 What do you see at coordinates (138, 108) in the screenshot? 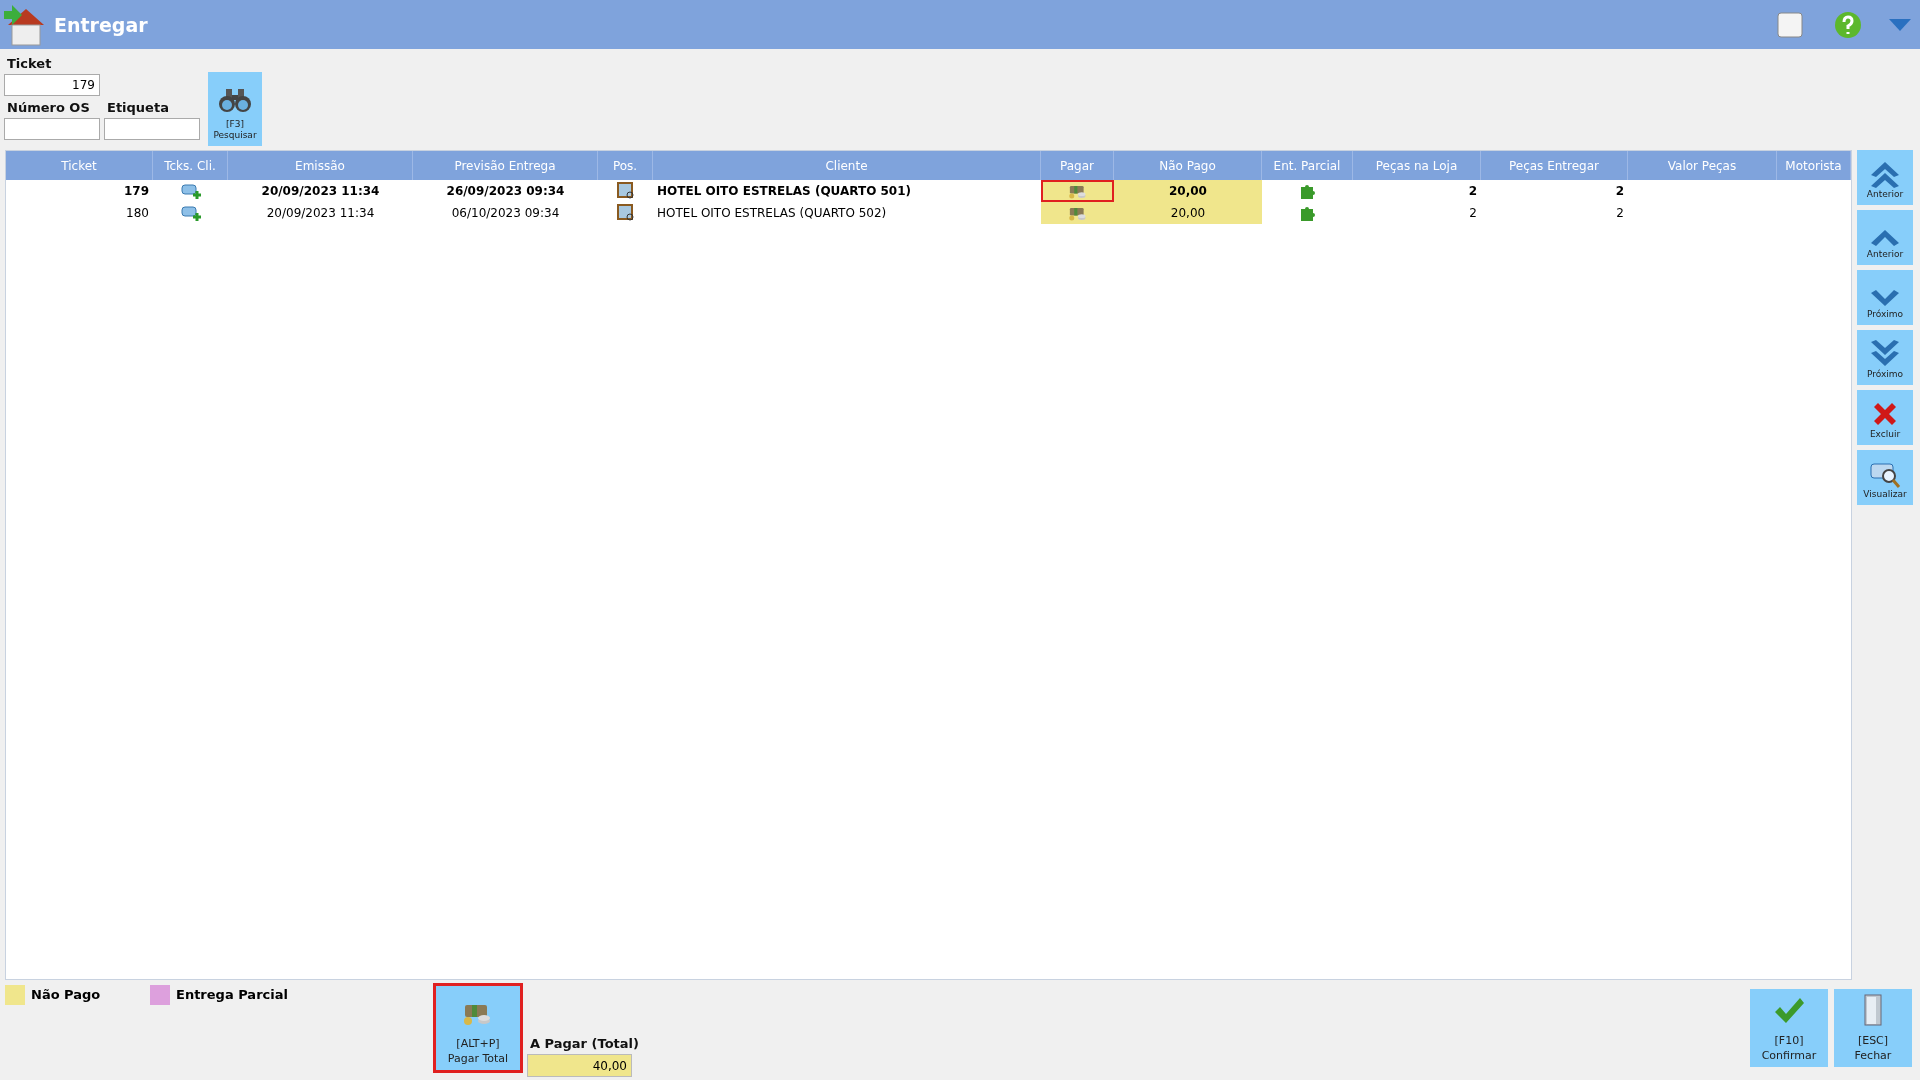
I see `field-label: Etiqueta` at bounding box center [138, 108].